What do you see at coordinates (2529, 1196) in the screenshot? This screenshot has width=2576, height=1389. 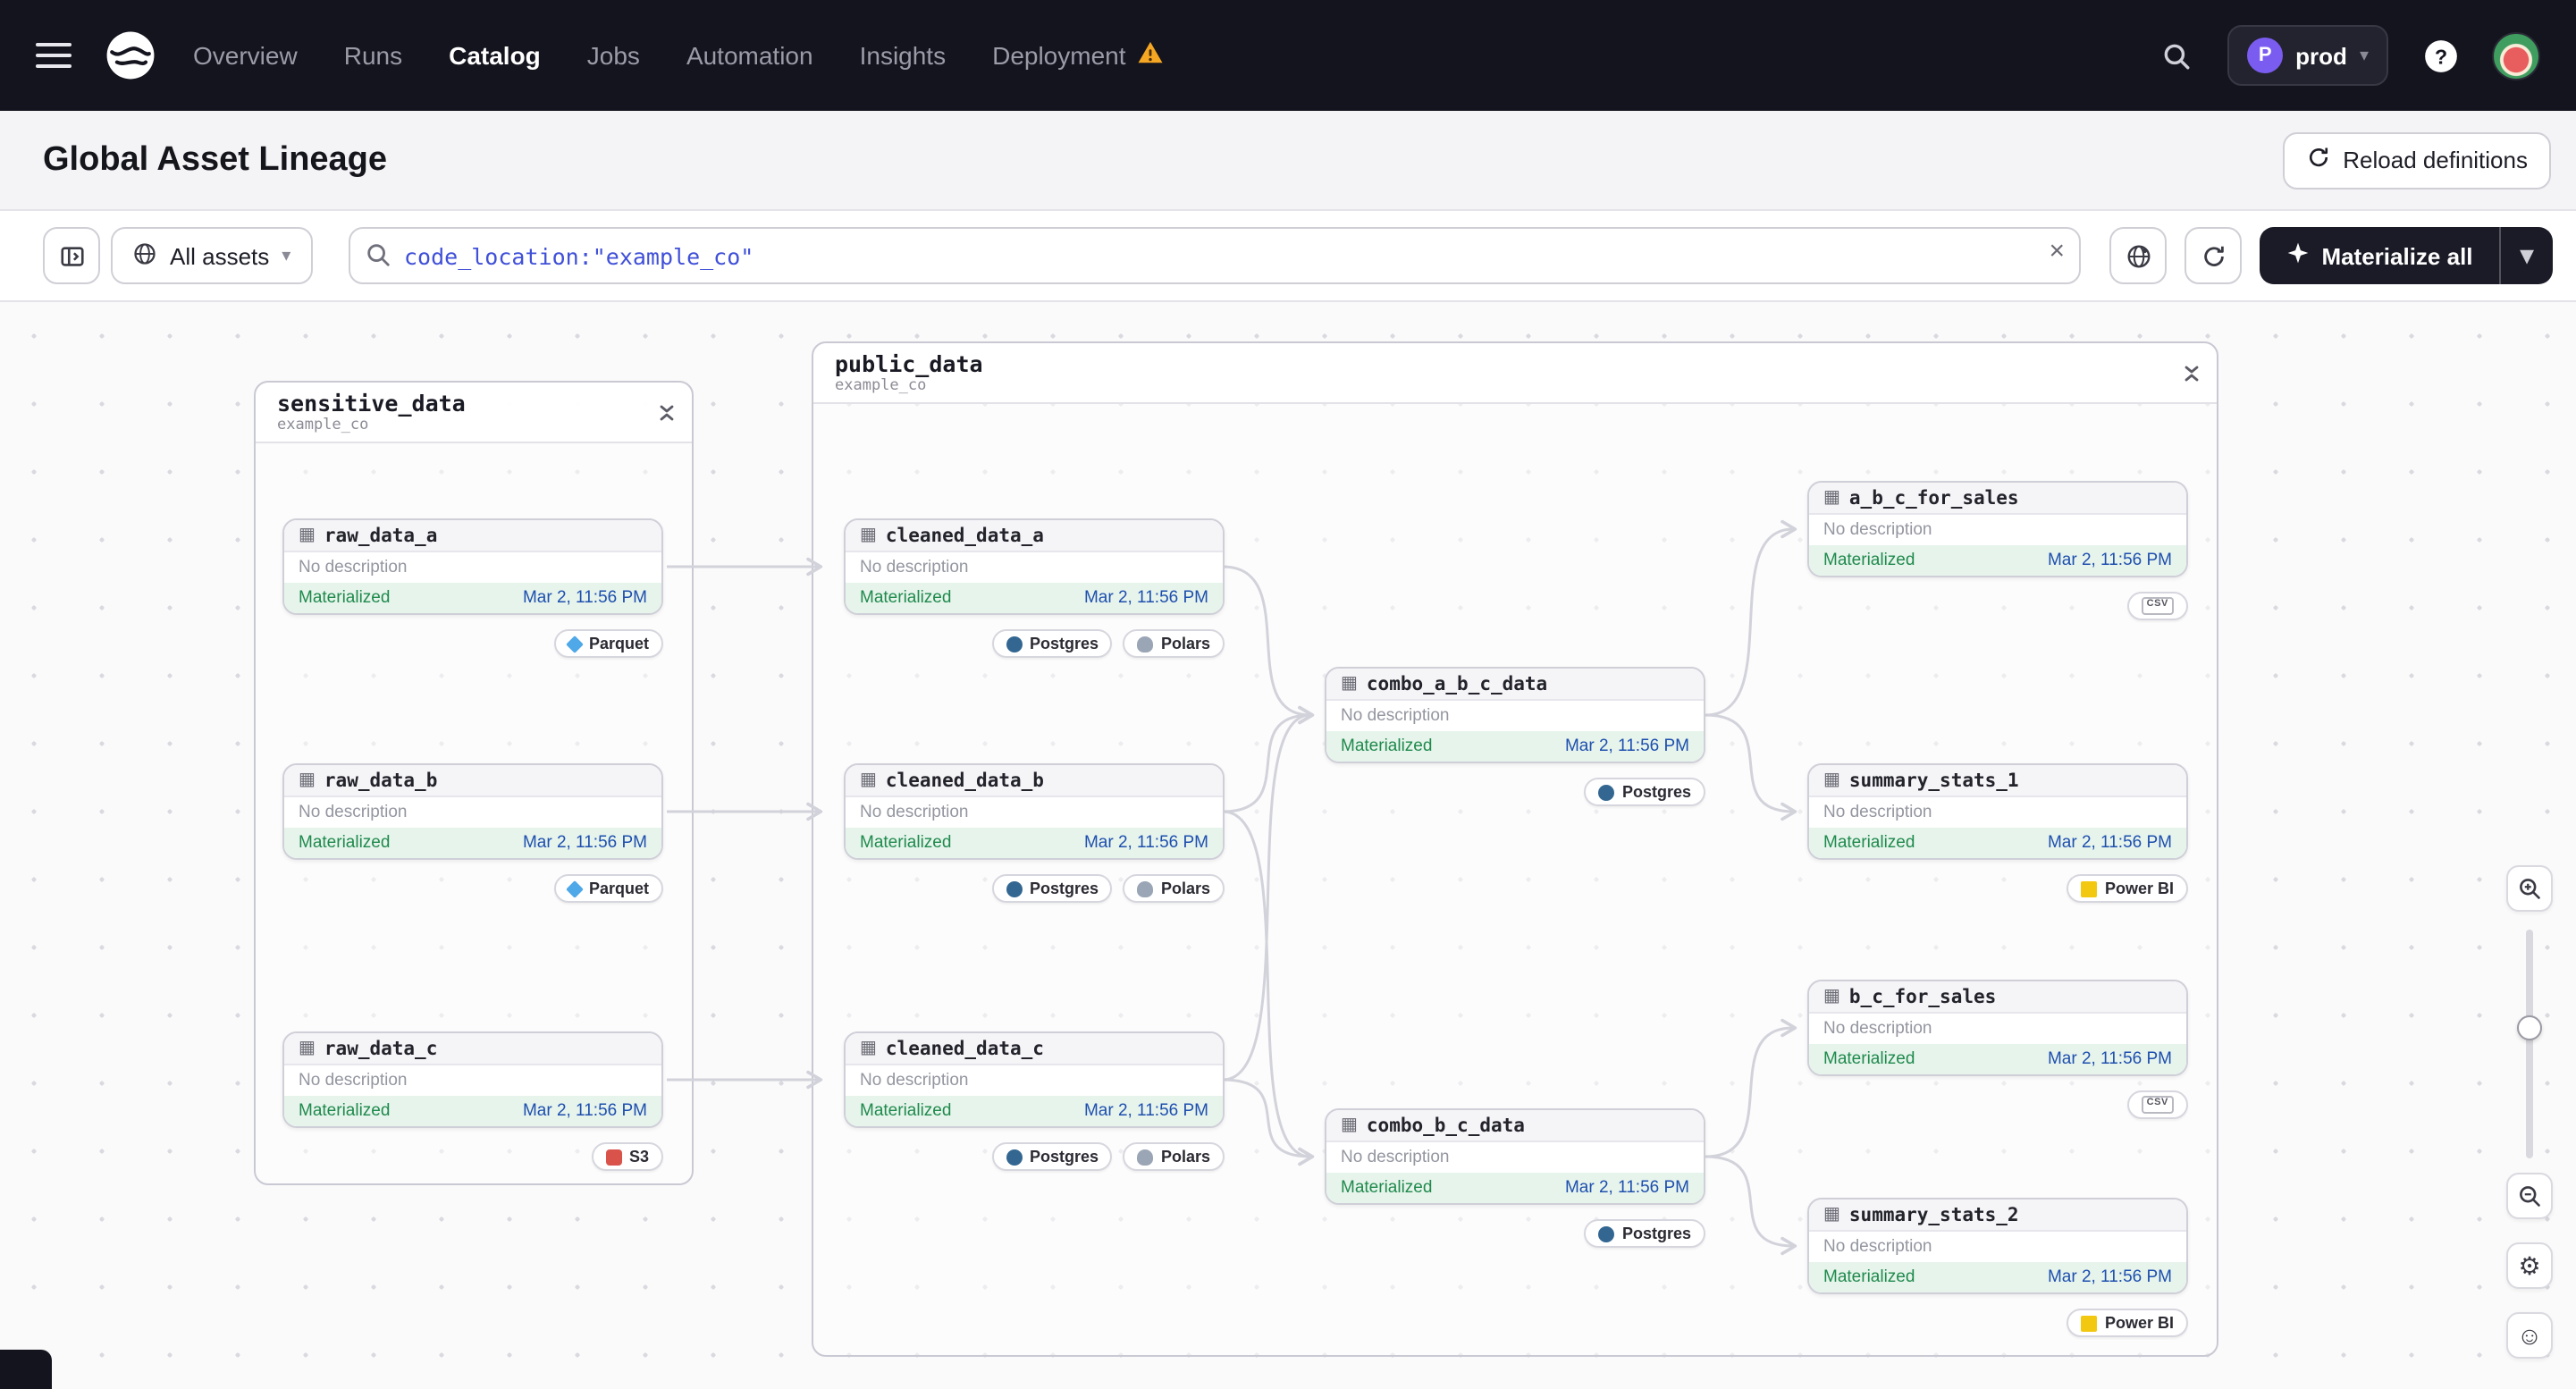 I see `zoom-out-button` at bounding box center [2529, 1196].